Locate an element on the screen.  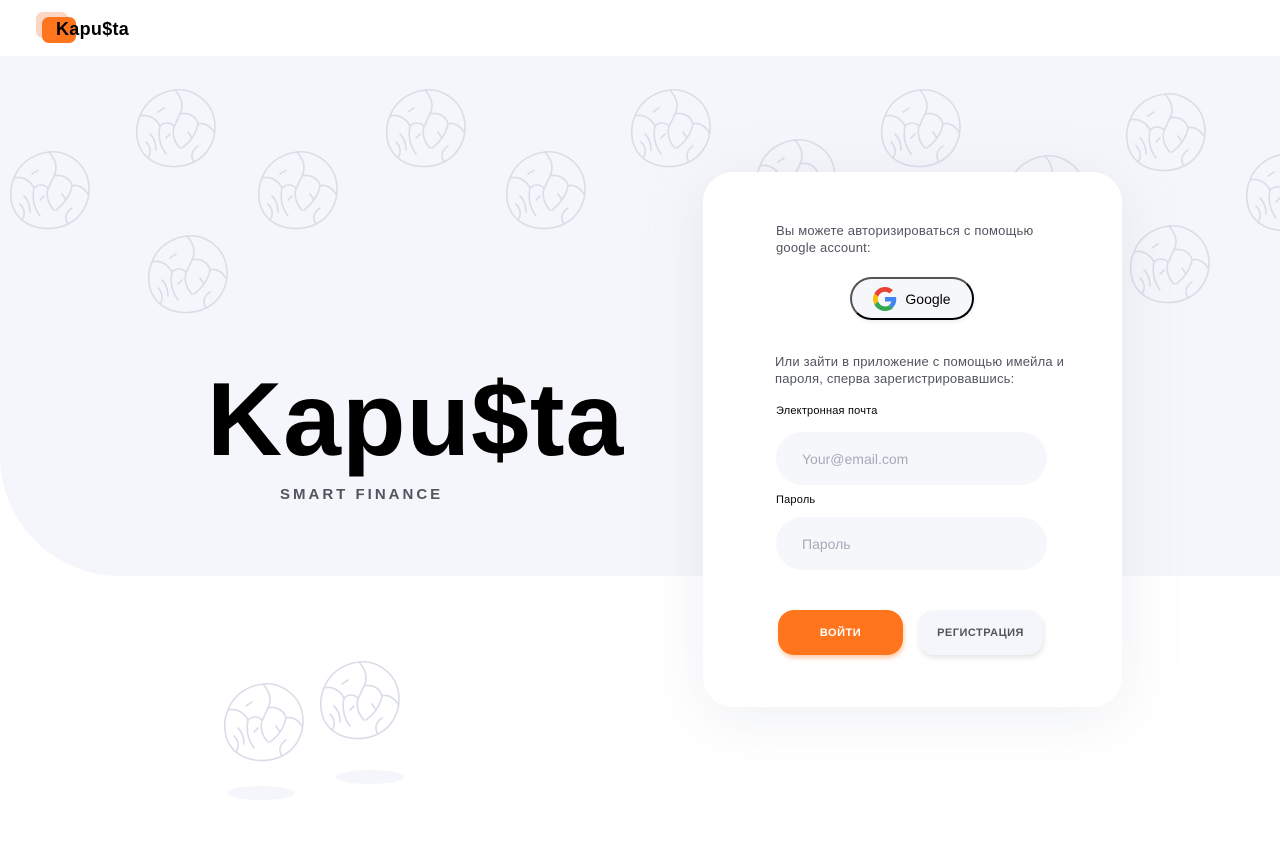
register-button: РЕГИСТРАЦИЯ is located at coordinates (980, 632).